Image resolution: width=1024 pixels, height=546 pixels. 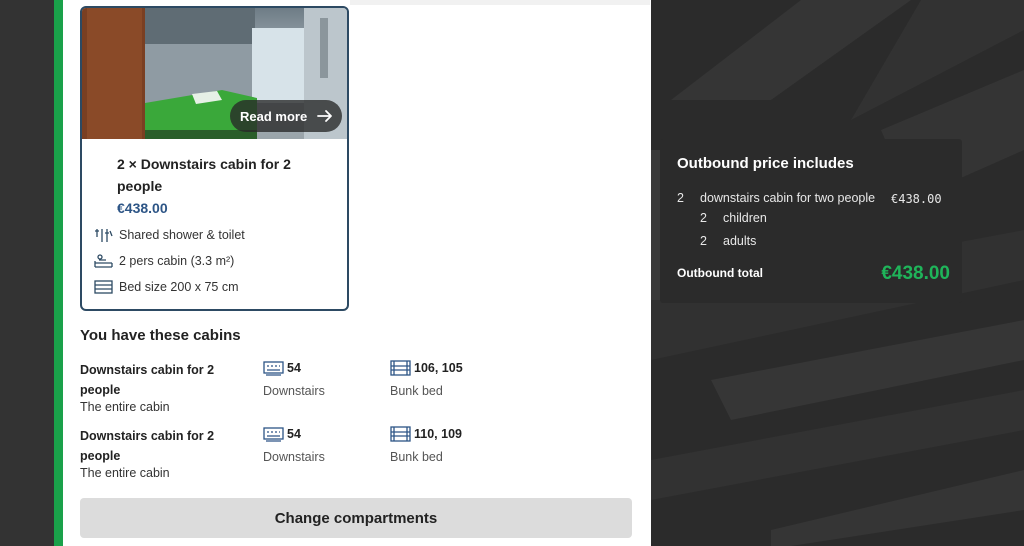 I want to click on feature-label: Shared shower & toilet, so click(x=182, y=235).